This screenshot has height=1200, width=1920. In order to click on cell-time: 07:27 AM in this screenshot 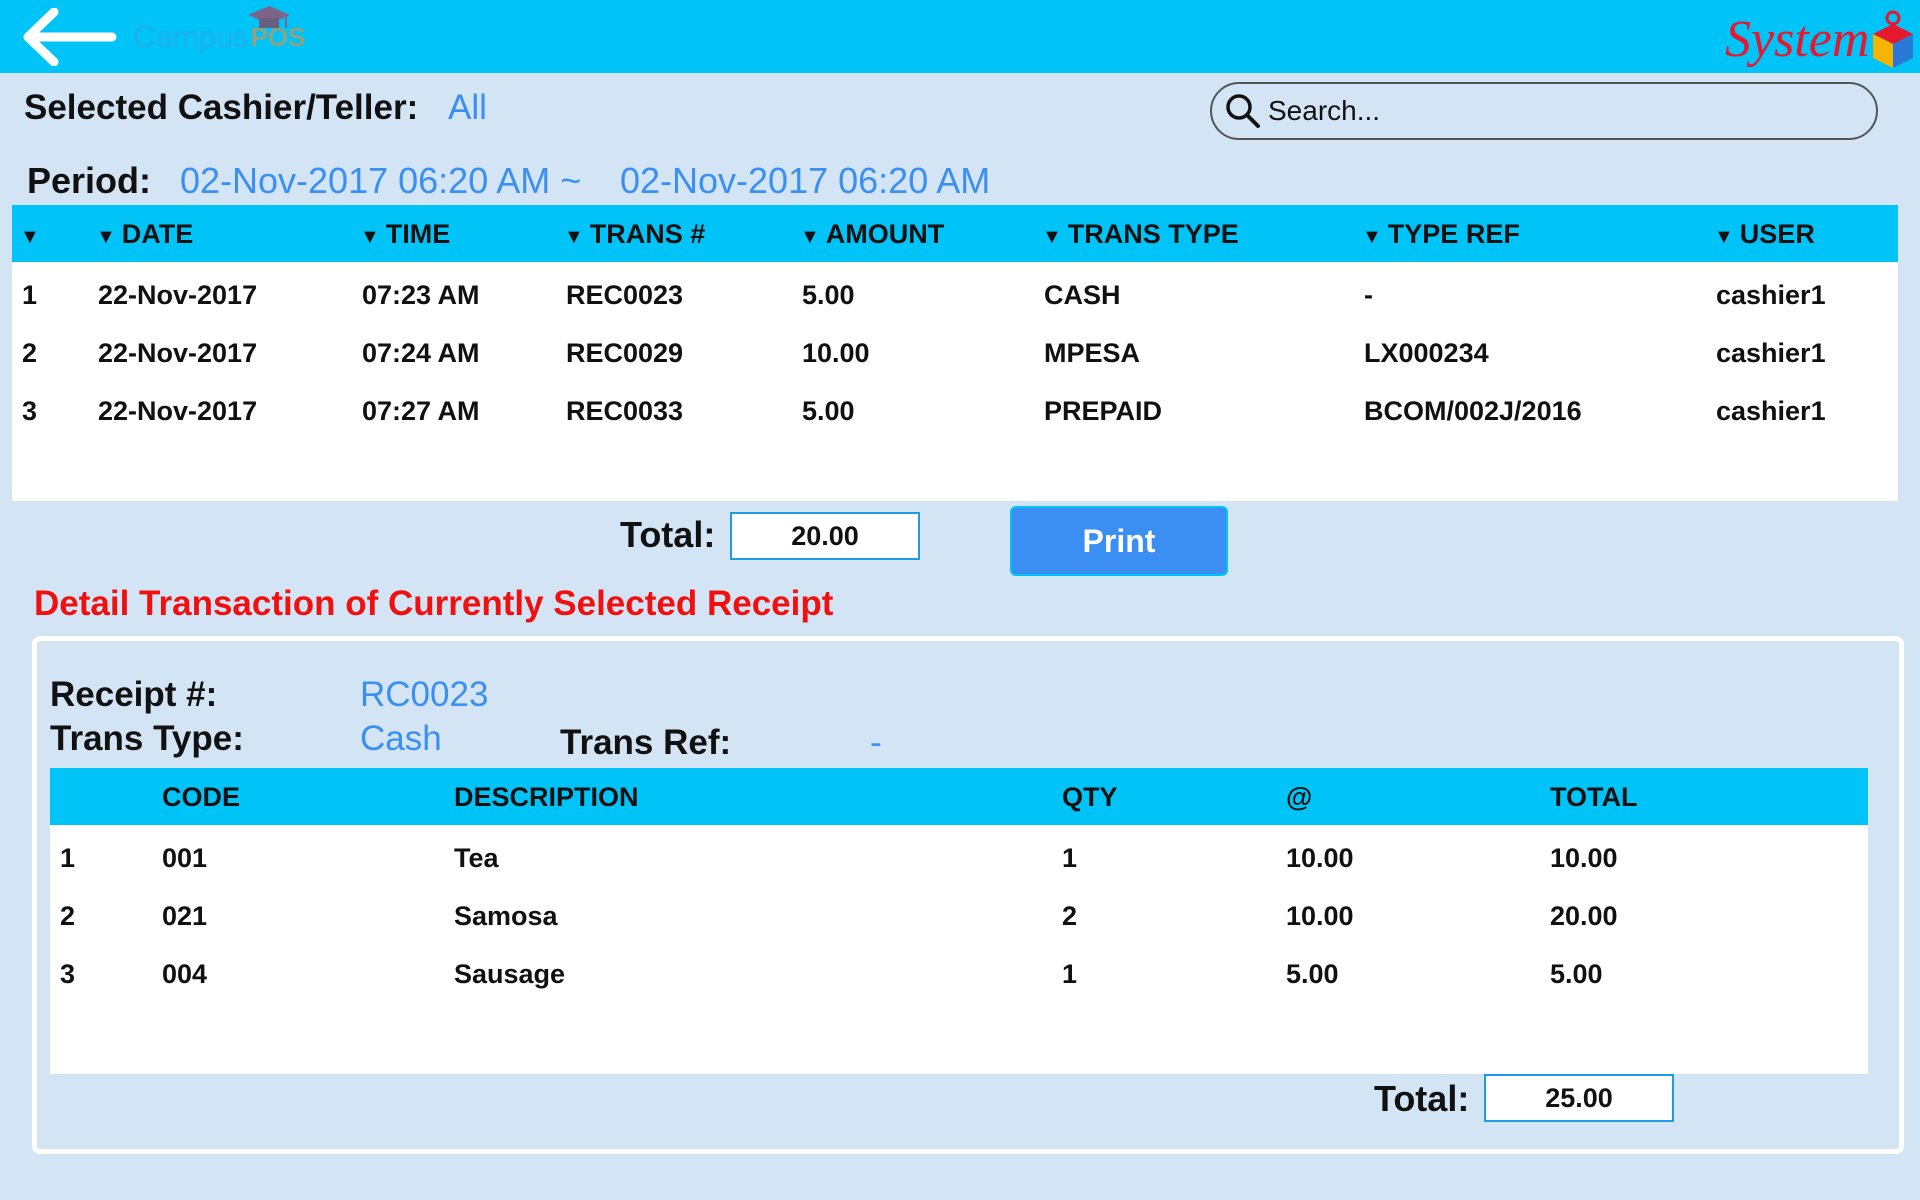, I will do `click(421, 411)`.